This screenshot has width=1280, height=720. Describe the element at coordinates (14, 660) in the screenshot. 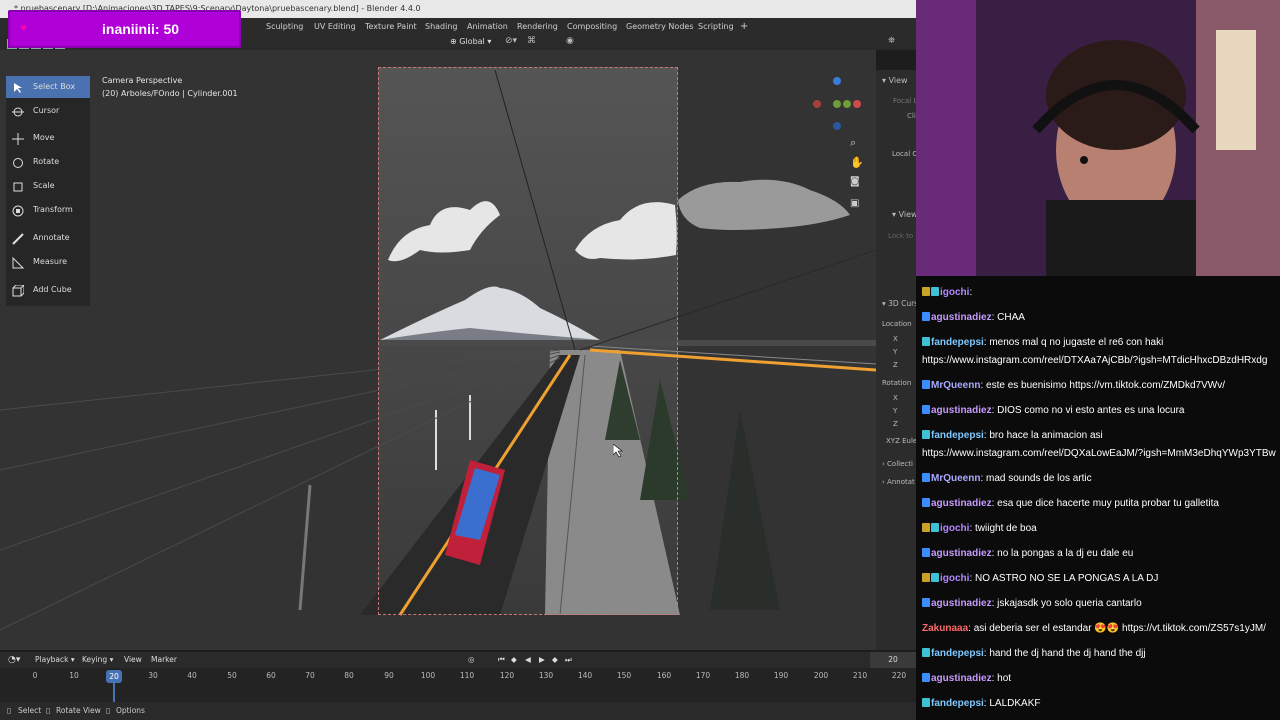

I see `editor-type-icon: ◔▾` at that location.